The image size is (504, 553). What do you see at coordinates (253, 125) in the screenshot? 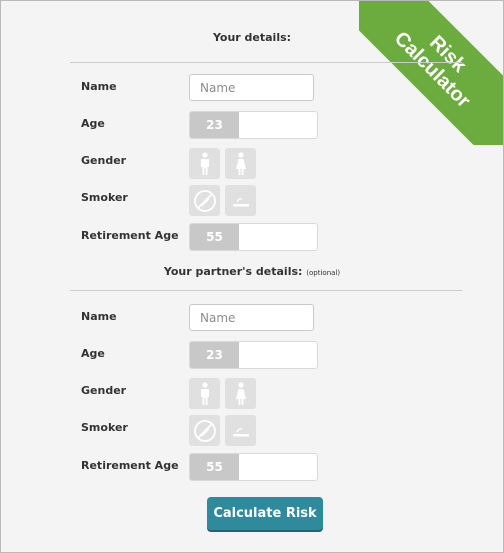
I see `age-slider: 23` at bounding box center [253, 125].